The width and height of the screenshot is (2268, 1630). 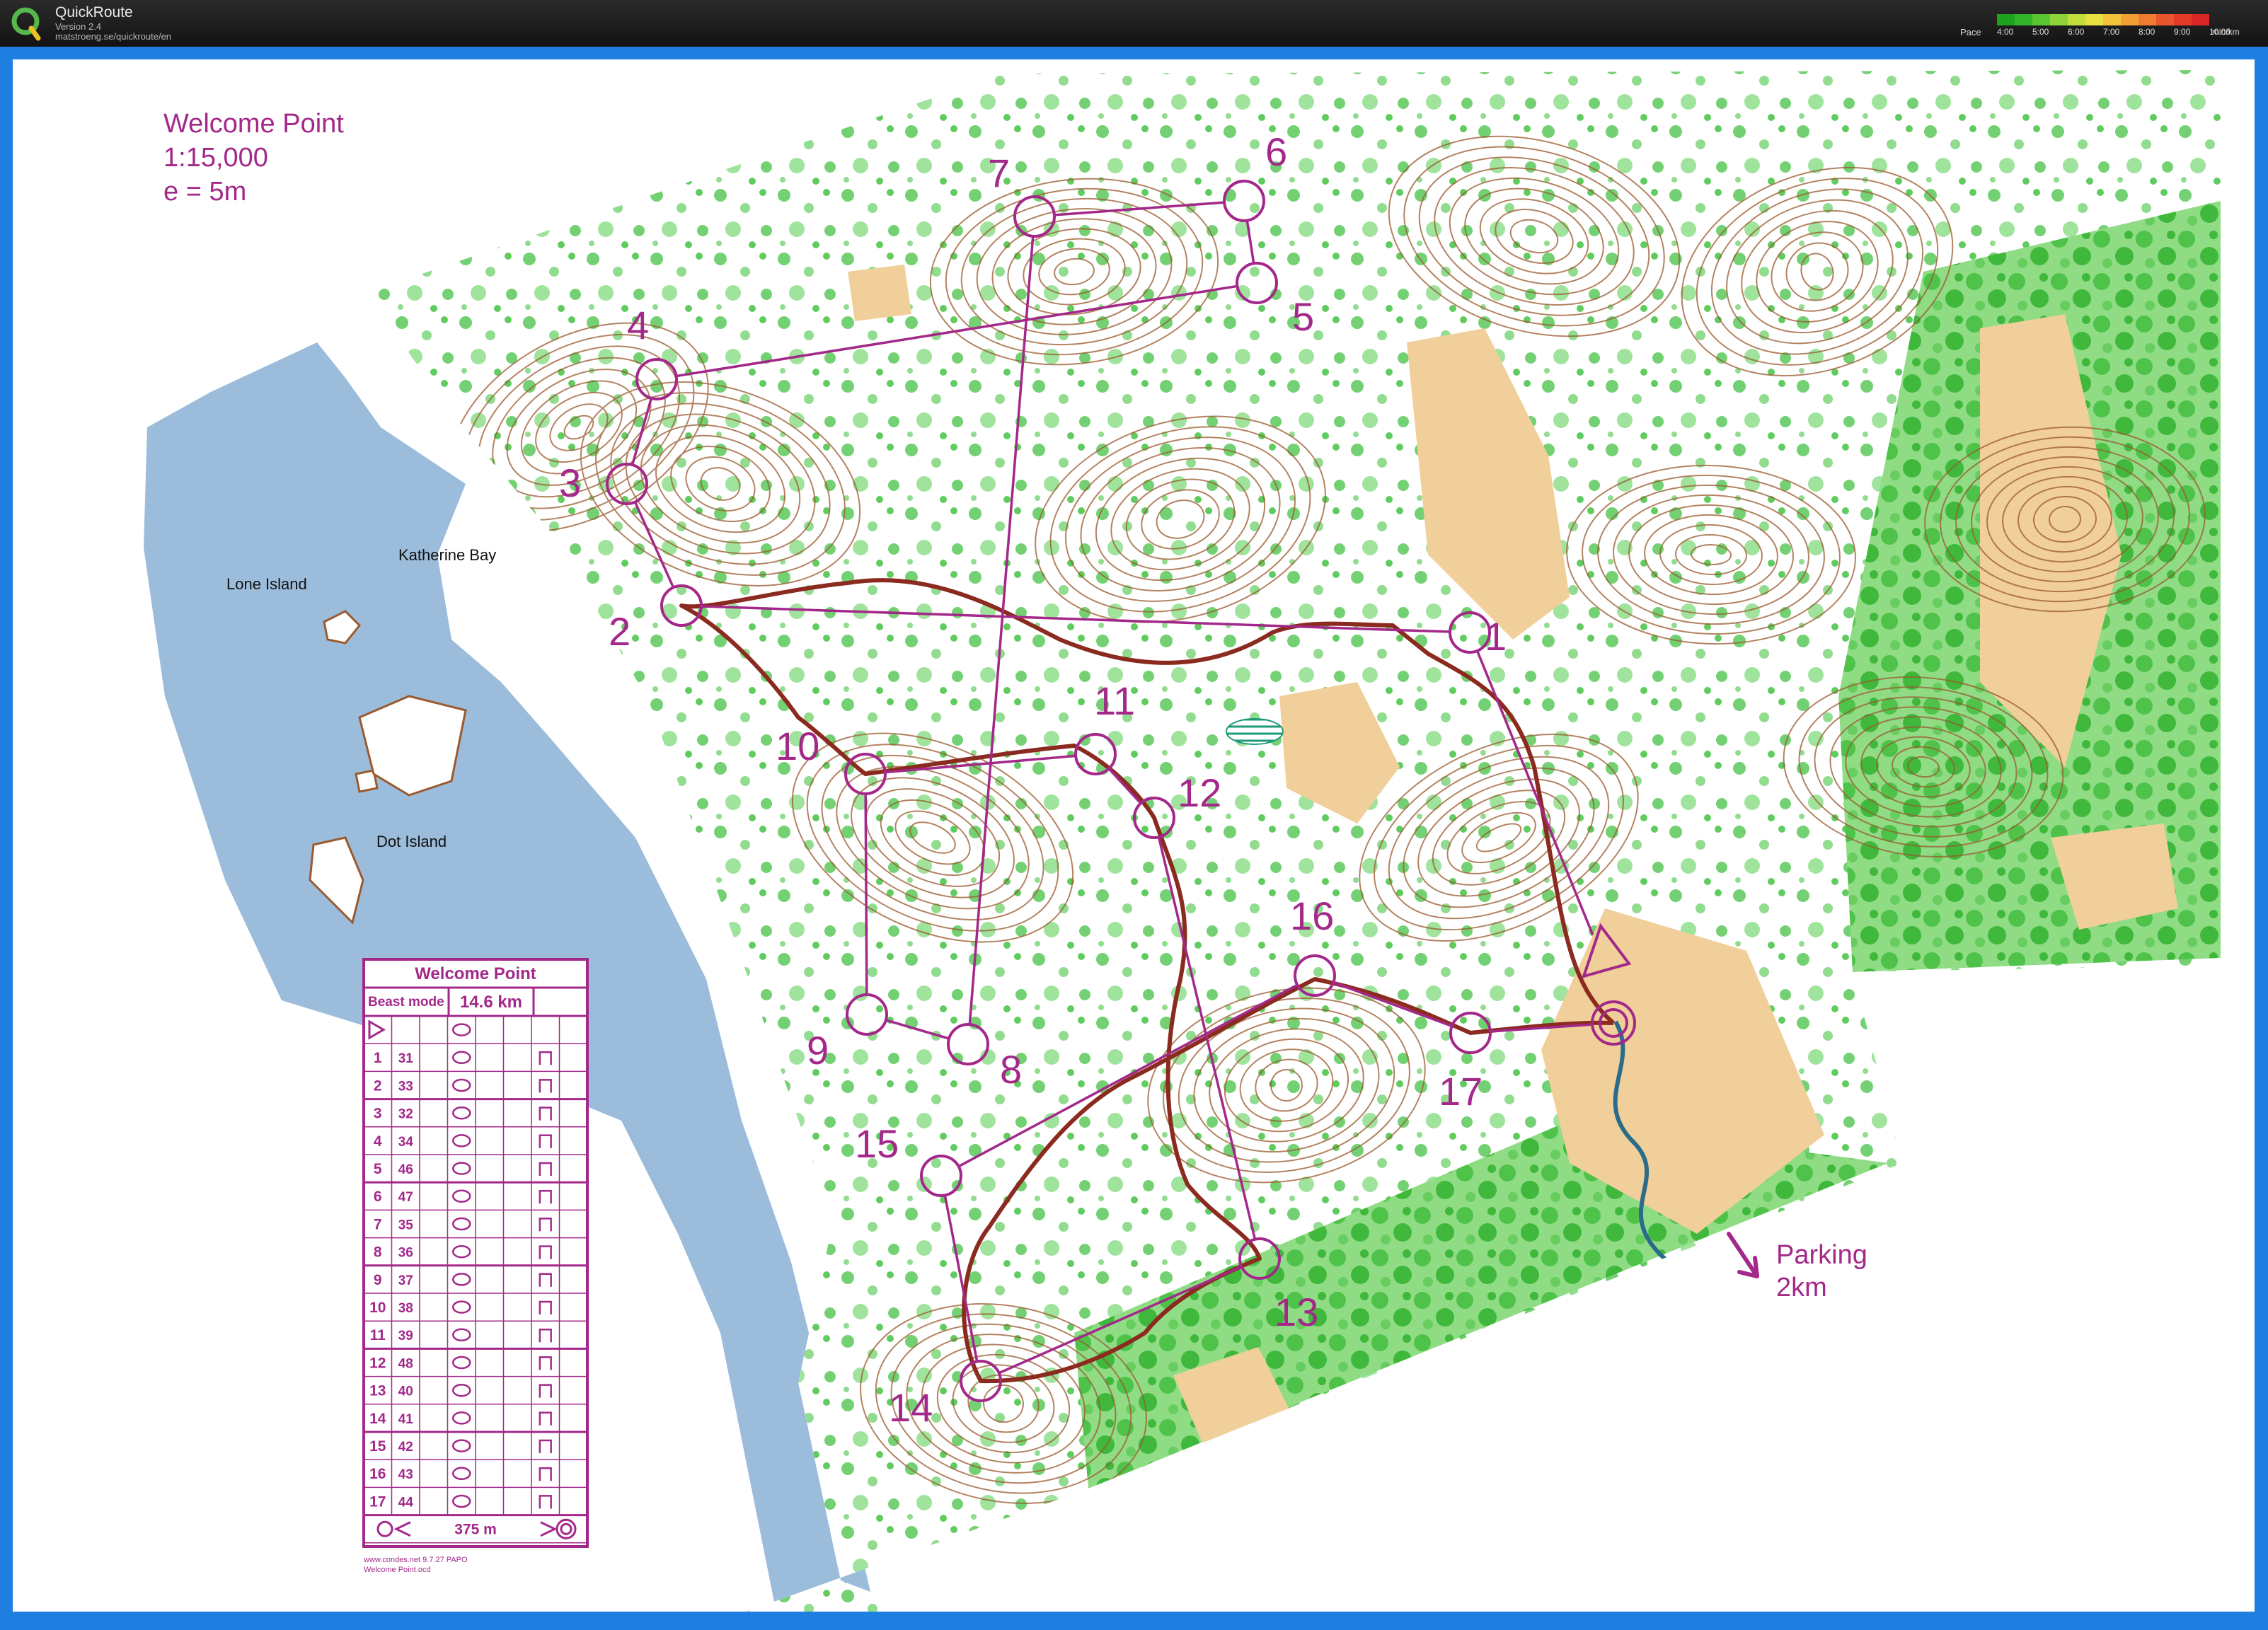 What do you see at coordinates (378, 1197) in the screenshot?
I see `card-control-number: 6` at bounding box center [378, 1197].